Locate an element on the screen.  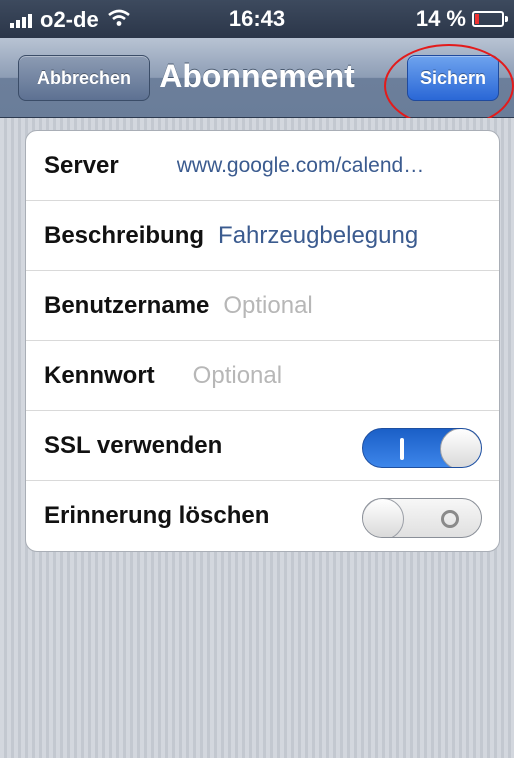
status-right: 14 % is located at coordinates (461, 19).